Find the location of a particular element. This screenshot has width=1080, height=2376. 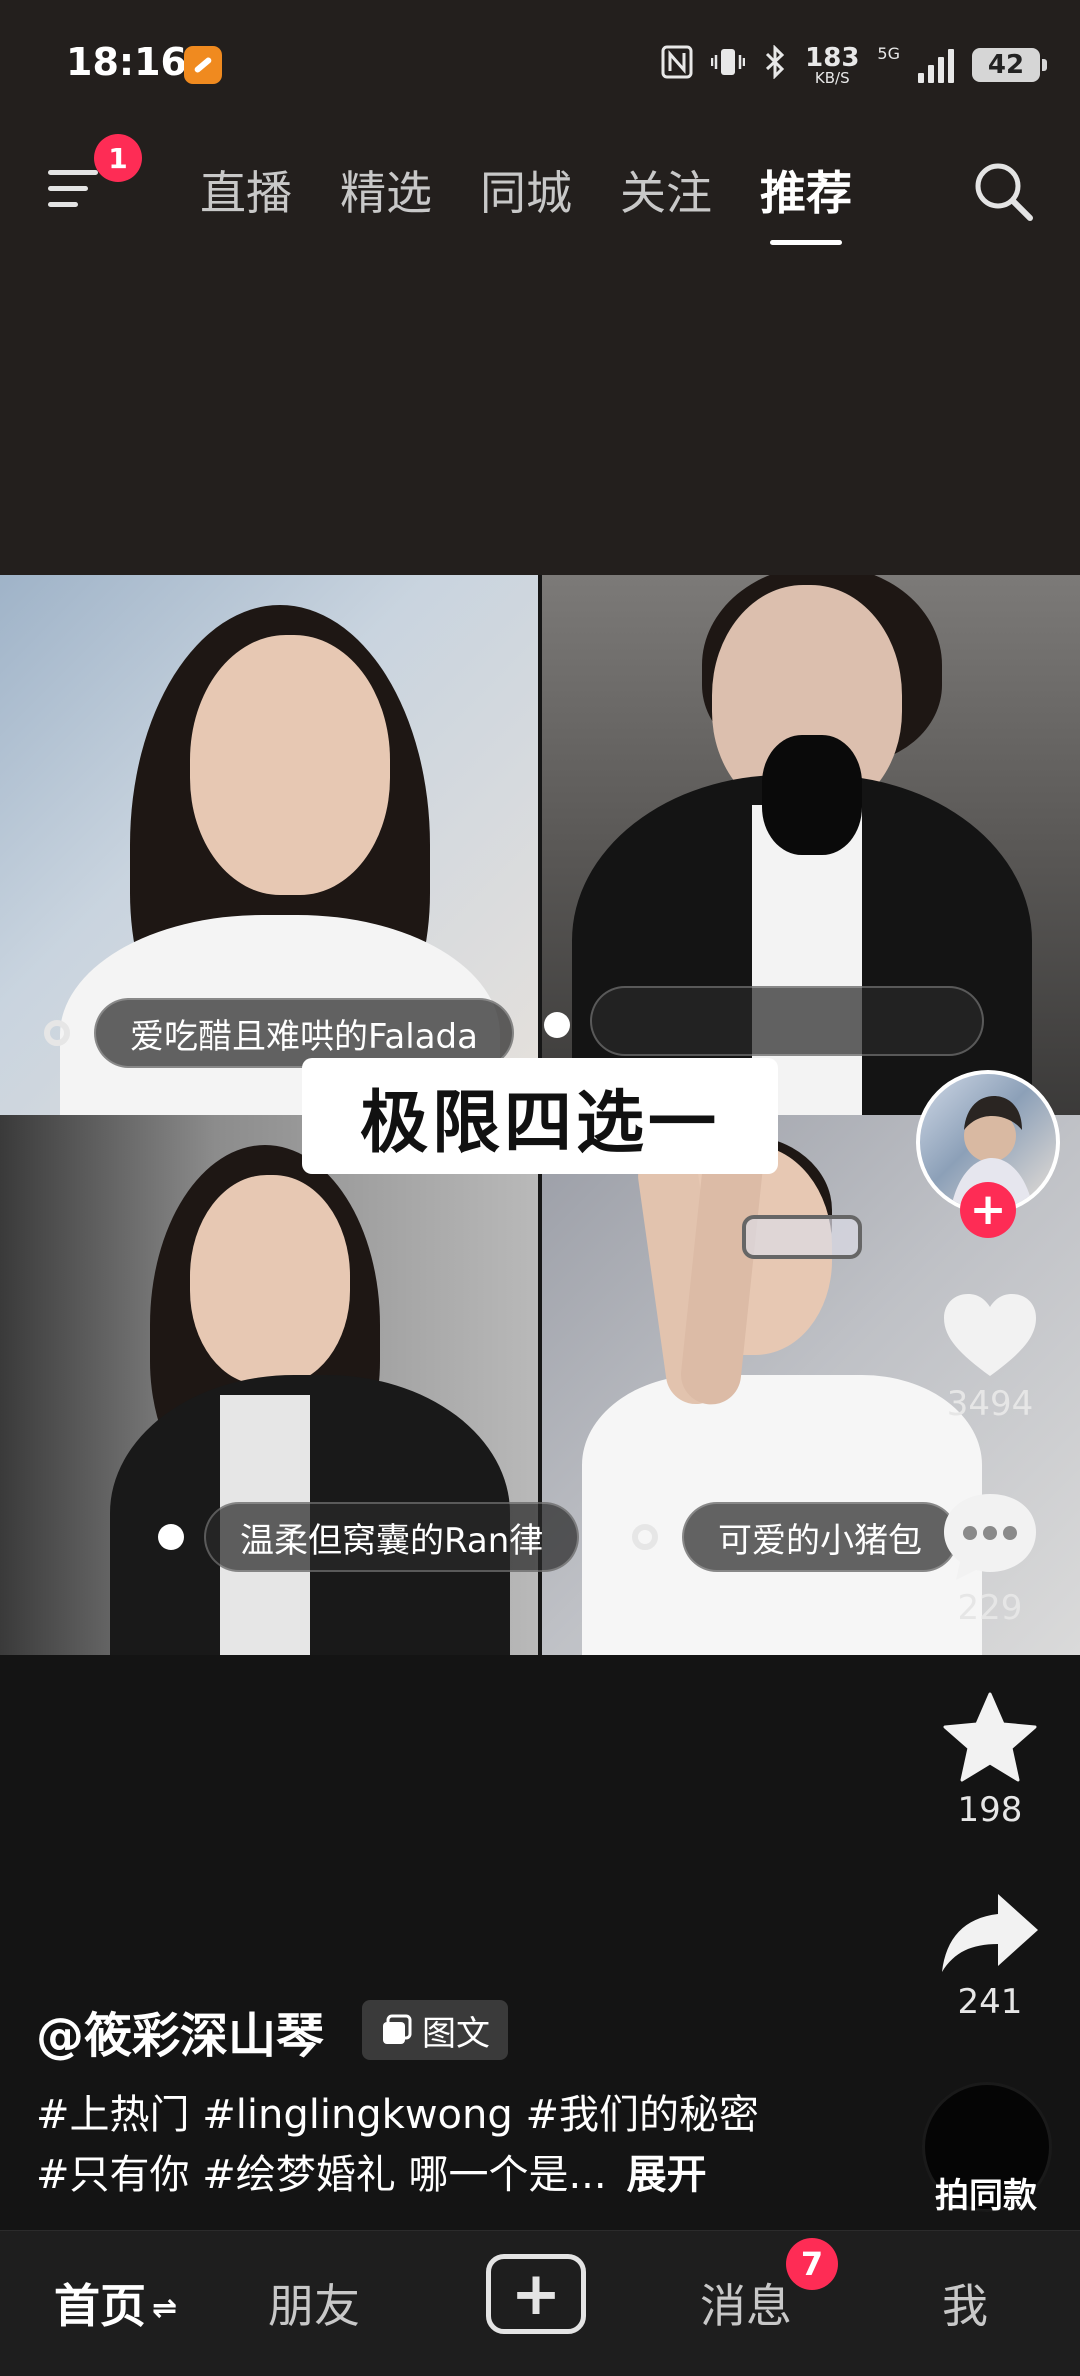

nav-home-label: 首页 is located at coordinates (100, 2306).